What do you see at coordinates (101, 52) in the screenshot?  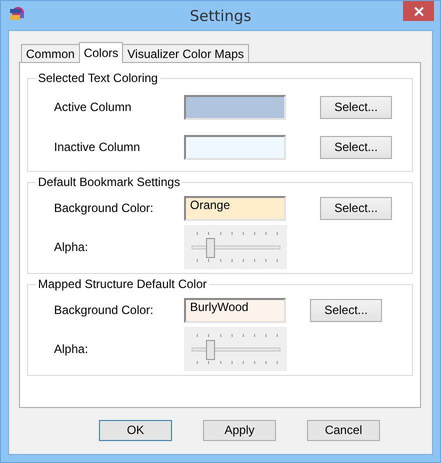 I see `tab: Colors` at bounding box center [101, 52].